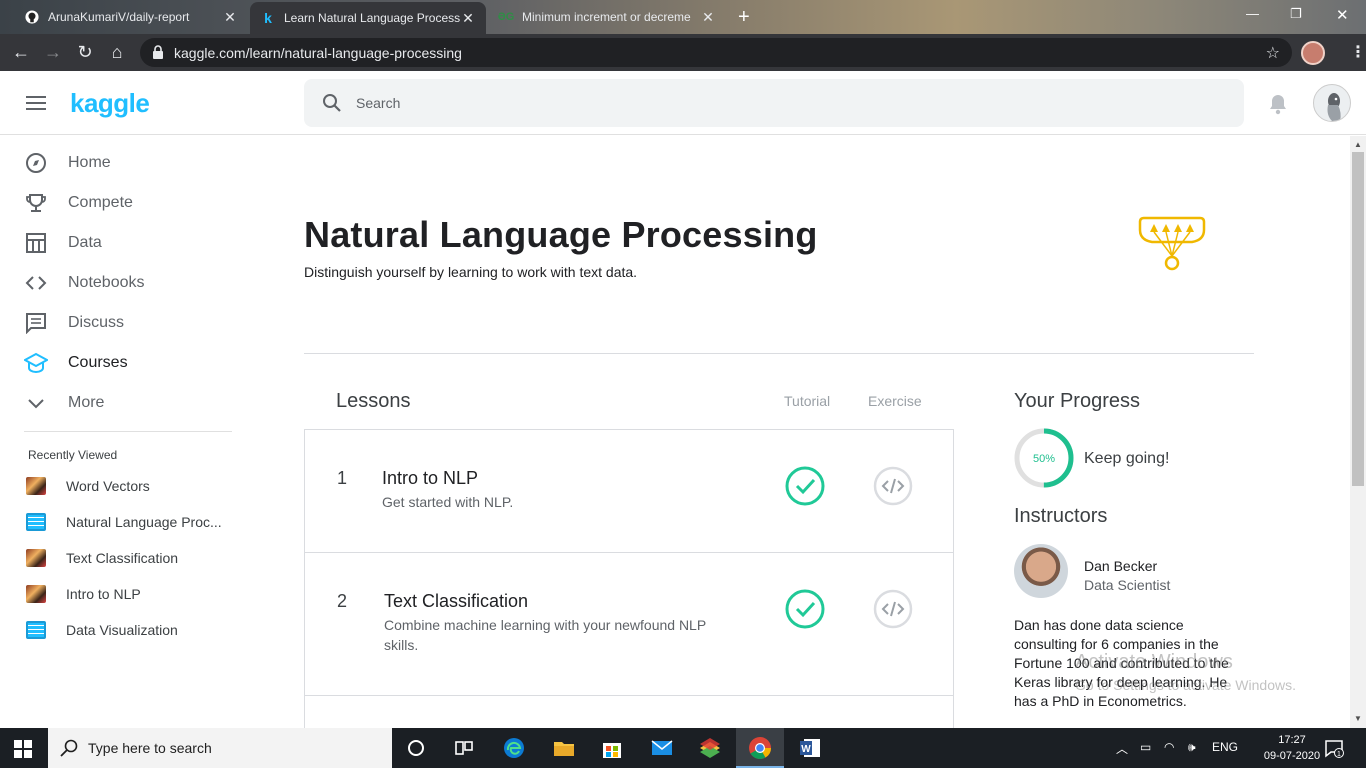 Image resolution: width=1366 pixels, height=768 pixels. Describe the element at coordinates (134, 163) in the screenshot. I see `sidebar-item-home: Home` at that location.